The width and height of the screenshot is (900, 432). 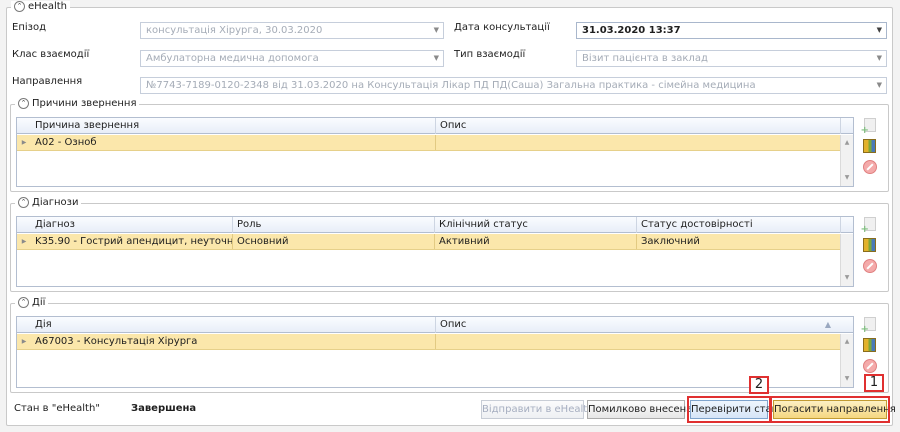 What do you see at coordinates (827, 324) in the screenshot?
I see `sort-ascending-icon: ▲` at bounding box center [827, 324].